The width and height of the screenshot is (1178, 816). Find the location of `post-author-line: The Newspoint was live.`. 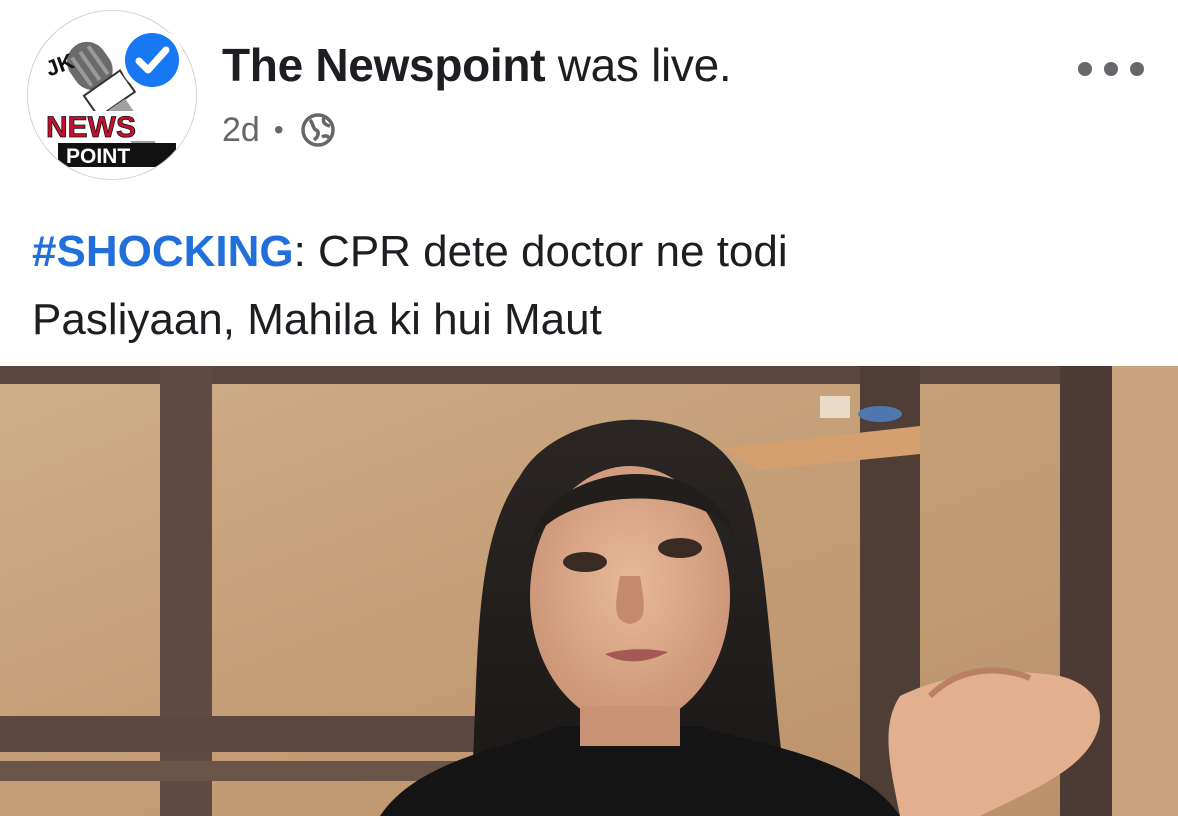

post-author-line: The Newspoint was live. is located at coordinates (477, 65).